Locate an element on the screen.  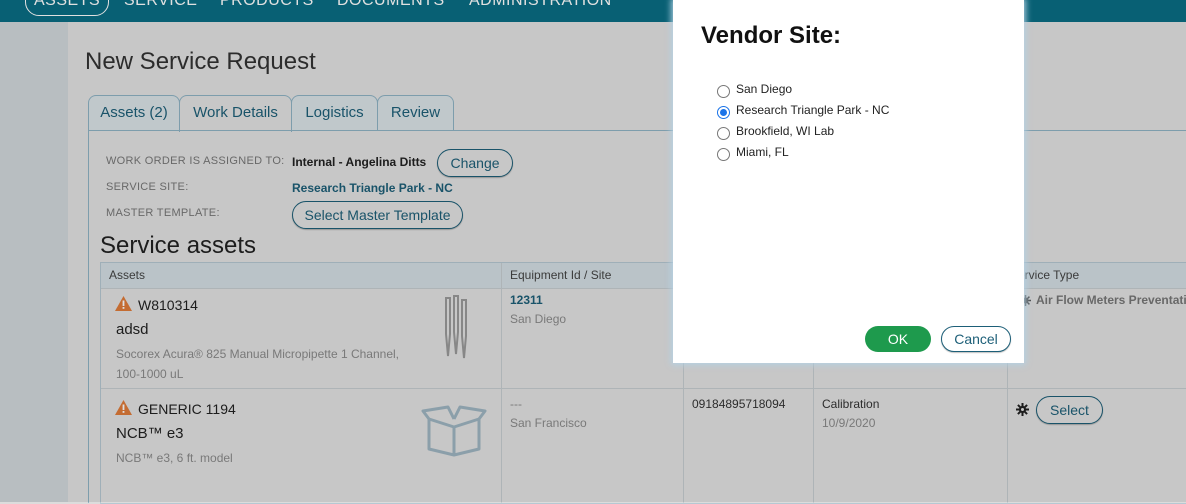
cancel-button: Cancel is located at coordinates (976, 339).